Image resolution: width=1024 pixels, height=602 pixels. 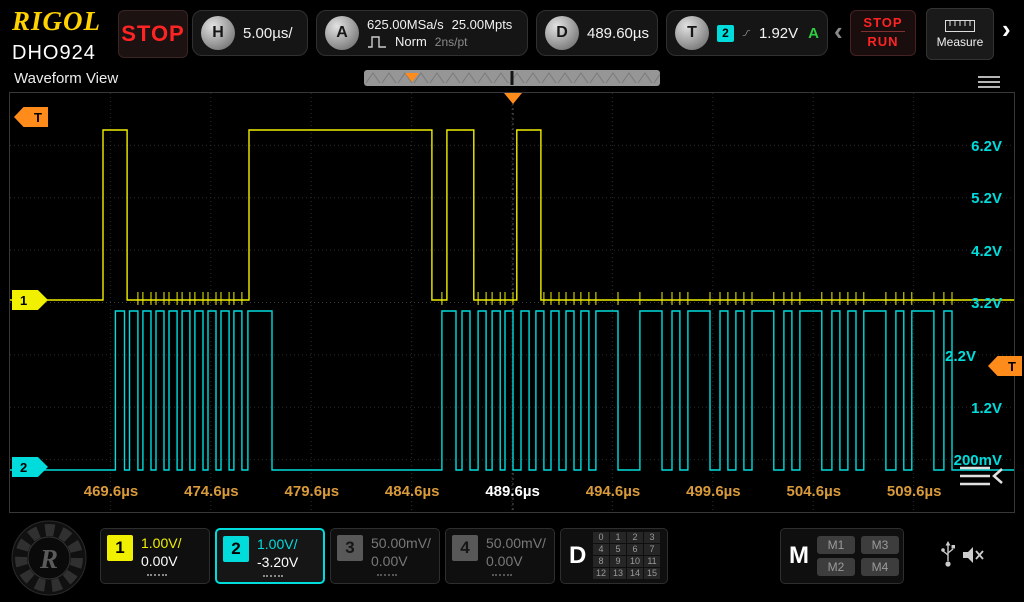 I want to click on voltage-label: 2.2V, so click(x=960, y=356).